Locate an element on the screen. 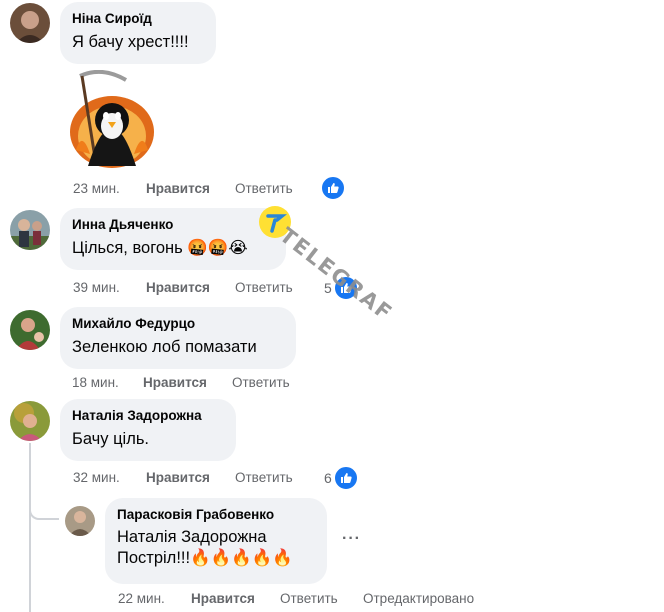  comment-actions: 32 мин. Нравится Ответить is located at coordinates (193, 478).